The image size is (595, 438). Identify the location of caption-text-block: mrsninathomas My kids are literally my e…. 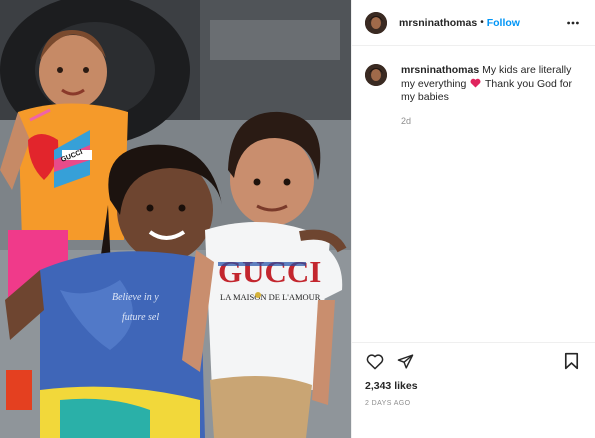
(491, 96).